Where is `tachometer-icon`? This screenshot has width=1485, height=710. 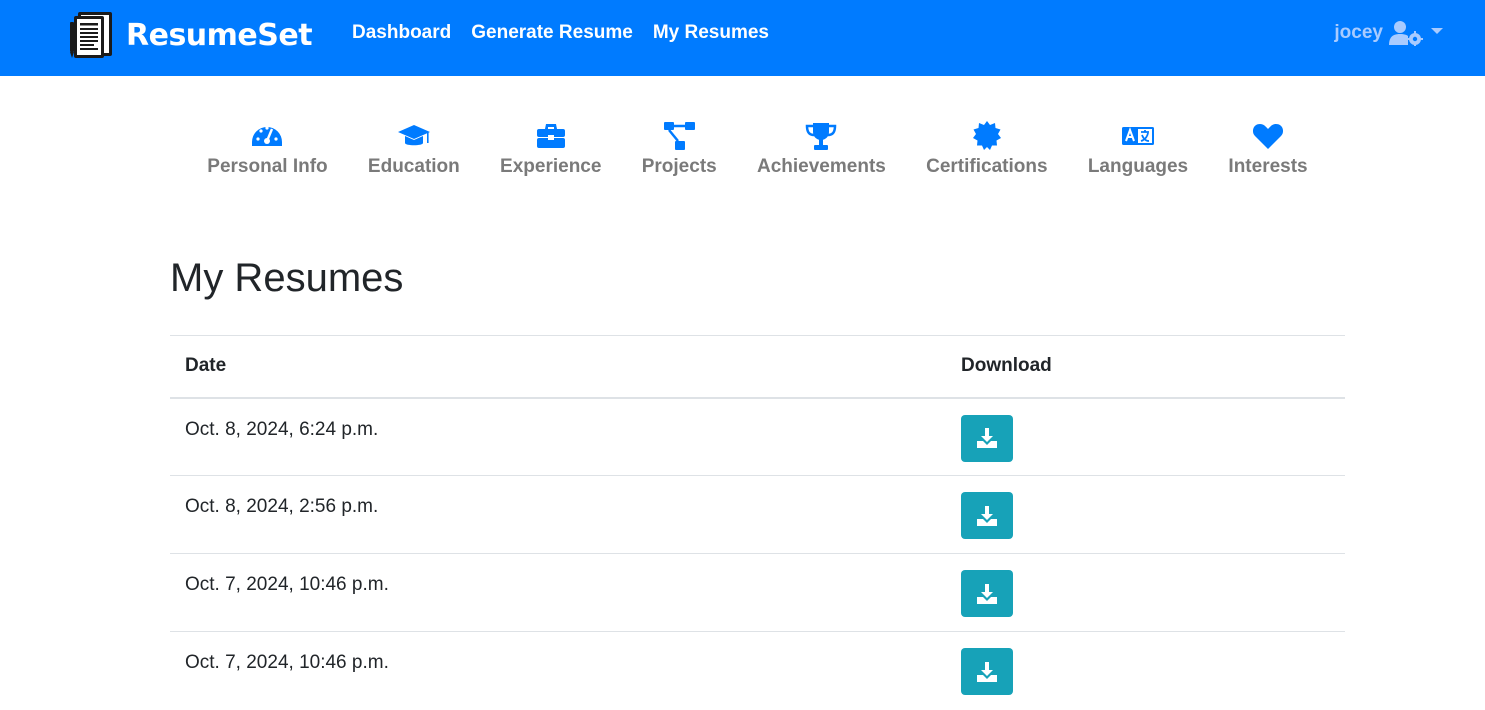 tachometer-icon is located at coordinates (267, 136).